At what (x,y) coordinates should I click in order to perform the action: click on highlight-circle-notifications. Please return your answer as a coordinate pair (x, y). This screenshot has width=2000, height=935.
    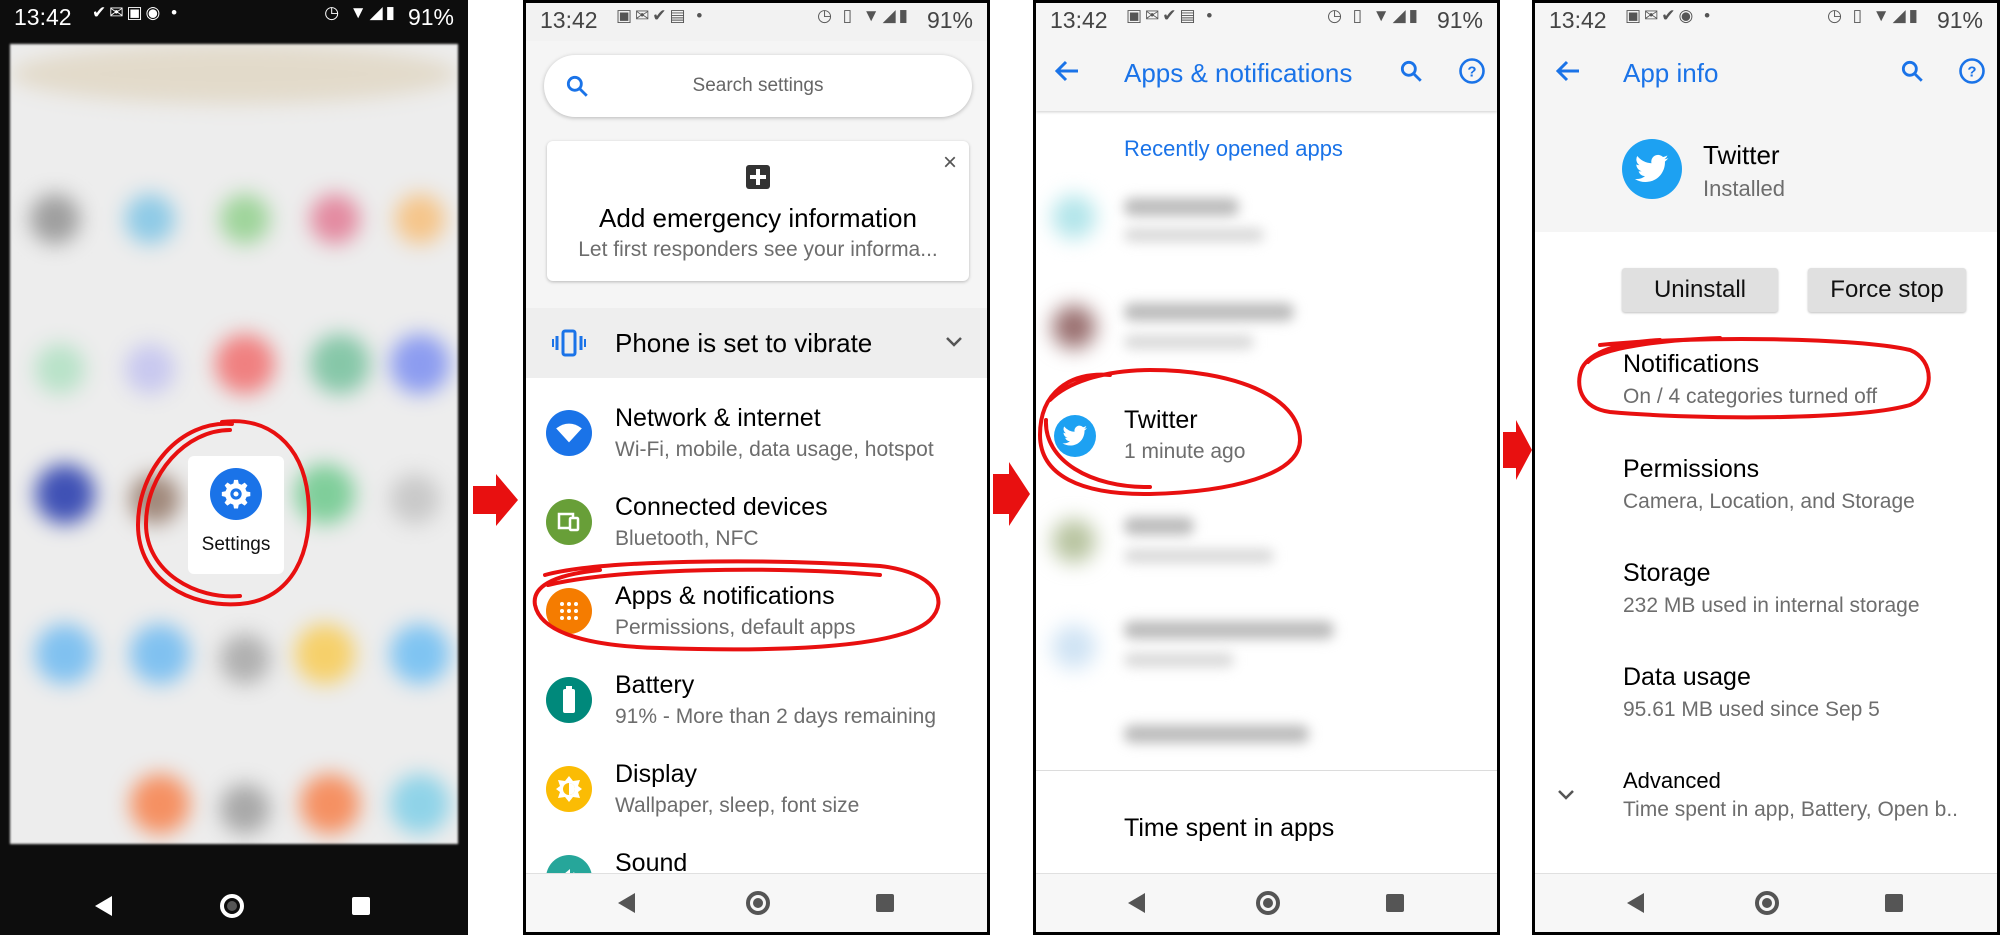
    Looking at the image, I should click on (1754, 378).